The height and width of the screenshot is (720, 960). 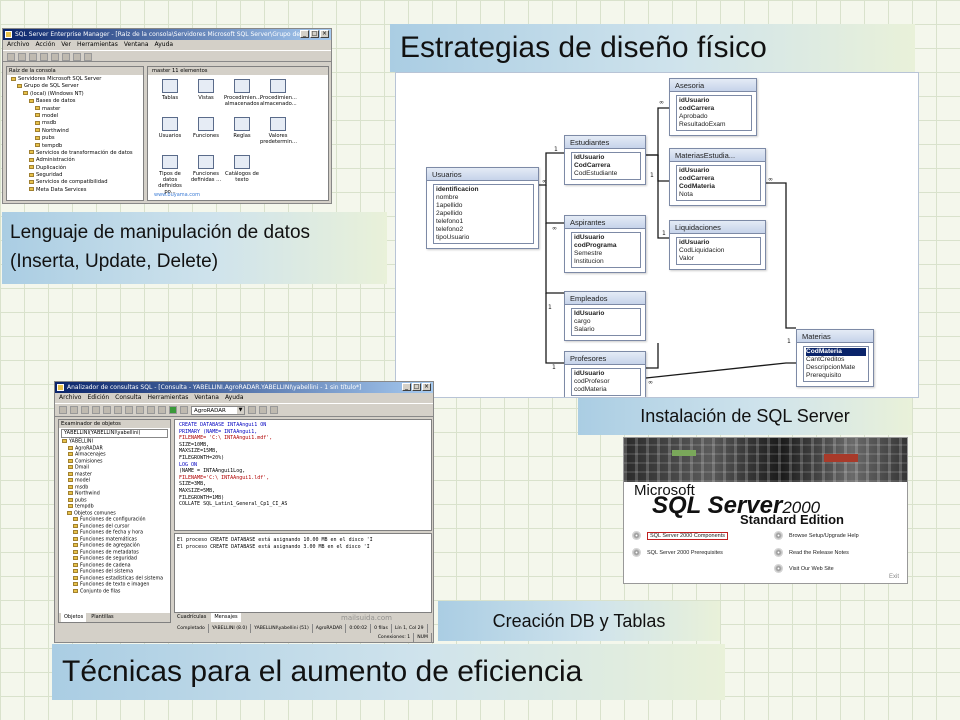 What do you see at coordinates (74, 617) in the screenshot?
I see `tab-objetos: Objetos` at bounding box center [74, 617].